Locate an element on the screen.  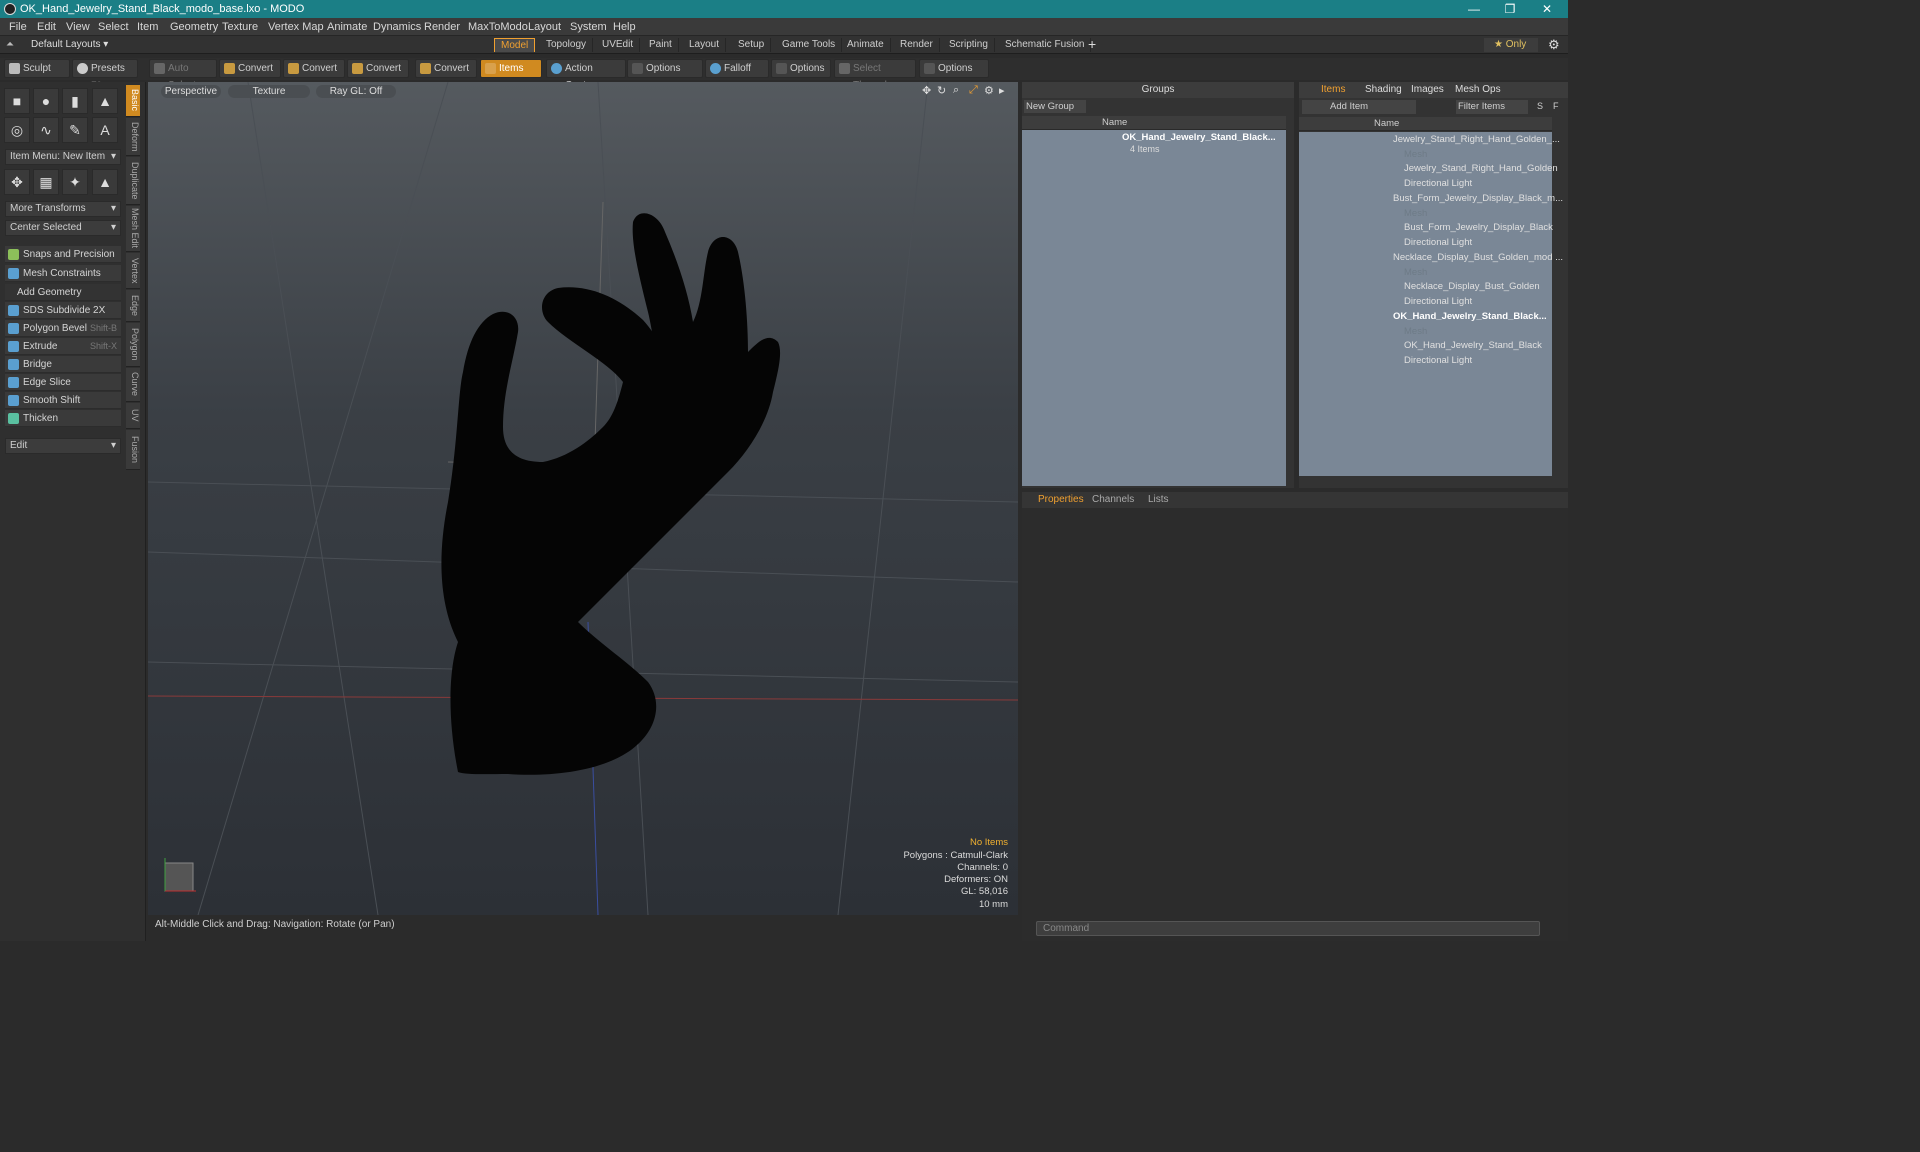
close-button: ✕ is located at coordinates (1547, 9).